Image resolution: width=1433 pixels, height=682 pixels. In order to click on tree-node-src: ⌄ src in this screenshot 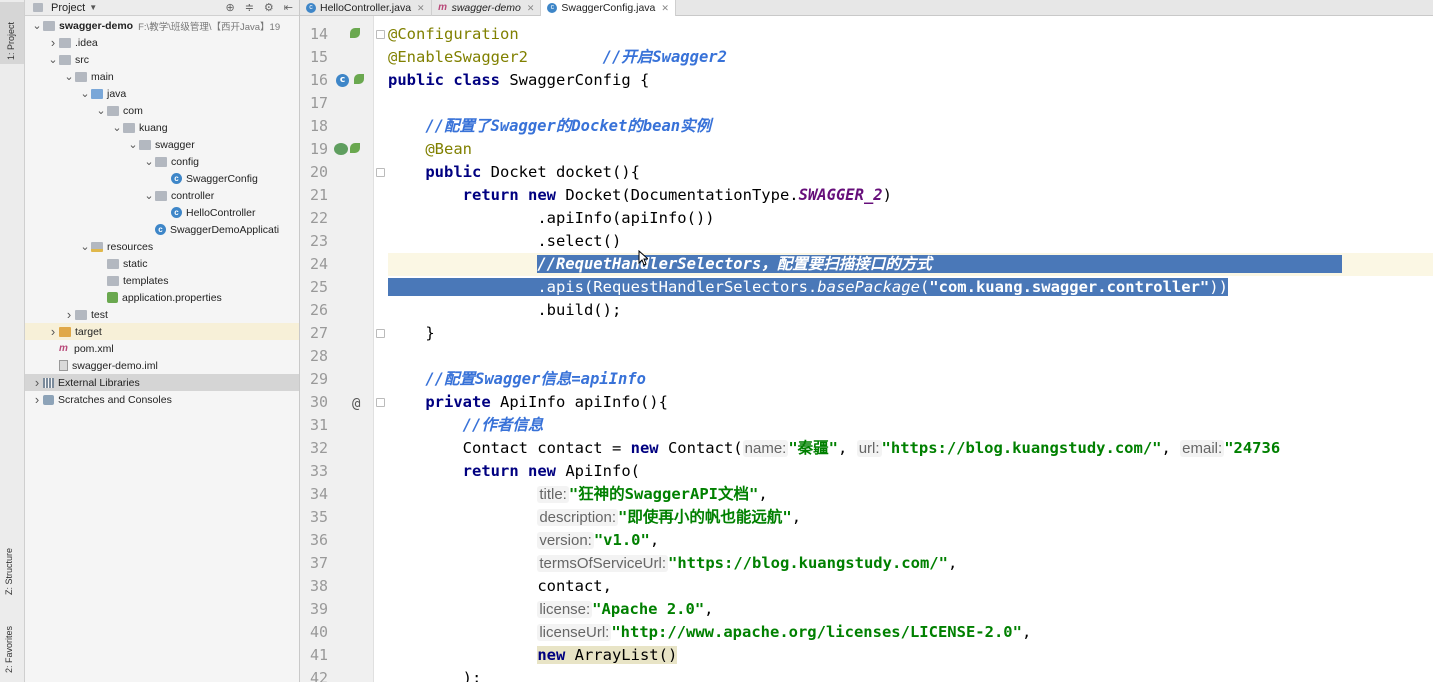, I will do `click(162, 59)`.